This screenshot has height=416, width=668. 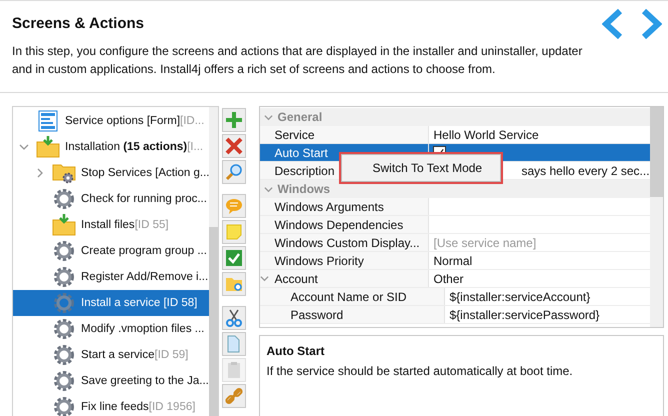 What do you see at coordinates (78, 23) in the screenshot?
I see `page-title: Screens & Actions` at bounding box center [78, 23].